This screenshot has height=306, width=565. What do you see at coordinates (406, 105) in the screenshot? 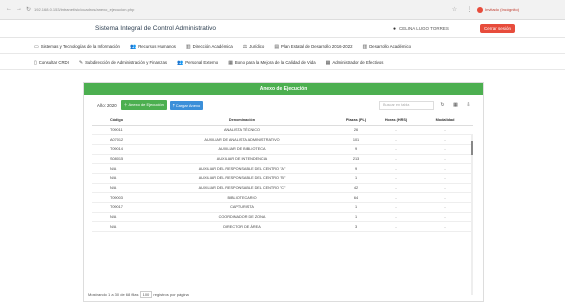
I see `search-input: Buscar en tabla` at bounding box center [406, 105].